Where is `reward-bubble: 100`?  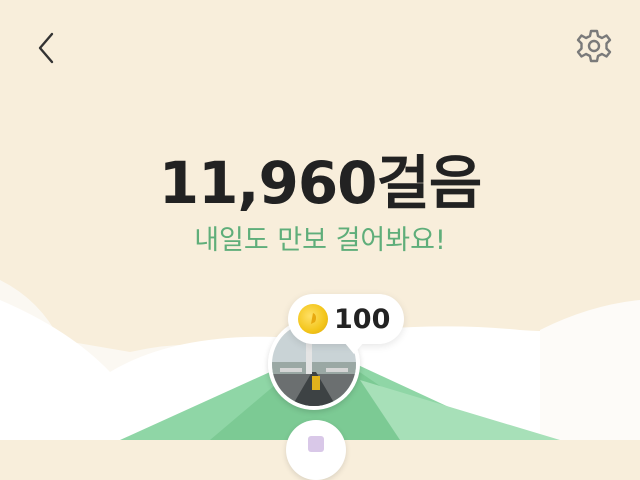
reward-bubble: 100 is located at coordinates (346, 324).